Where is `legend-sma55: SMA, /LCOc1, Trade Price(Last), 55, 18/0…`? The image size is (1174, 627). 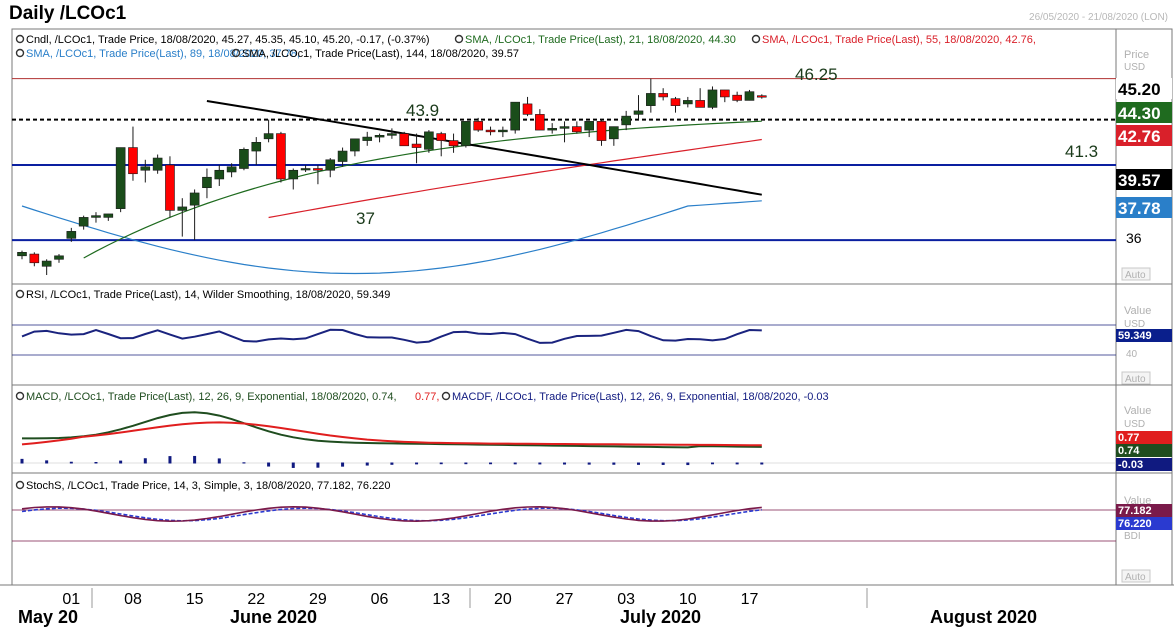 legend-sma55: SMA, /LCOc1, Trade Price(Last), 55, 18/0… is located at coordinates (899, 40).